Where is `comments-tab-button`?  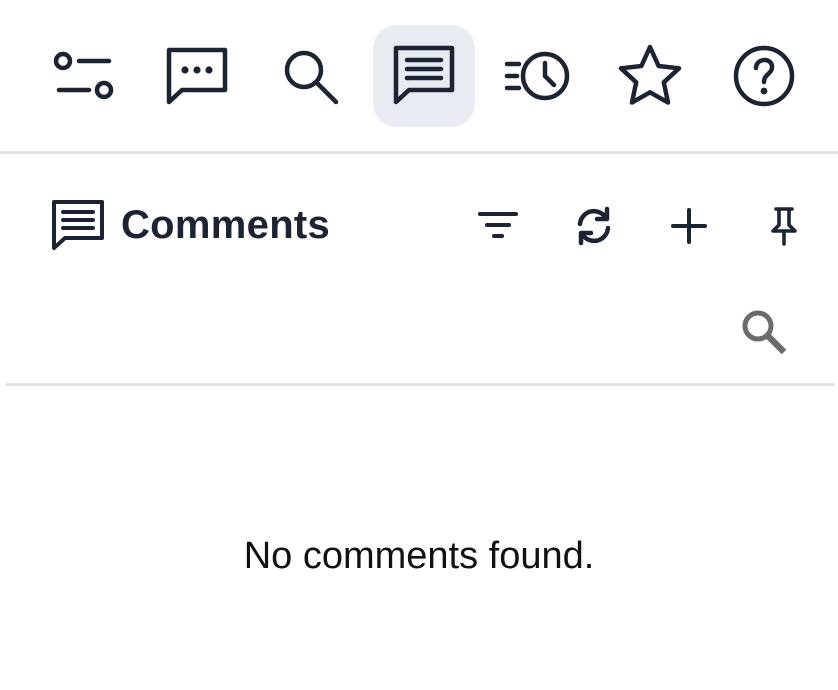 comments-tab-button is located at coordinates (424, 76).